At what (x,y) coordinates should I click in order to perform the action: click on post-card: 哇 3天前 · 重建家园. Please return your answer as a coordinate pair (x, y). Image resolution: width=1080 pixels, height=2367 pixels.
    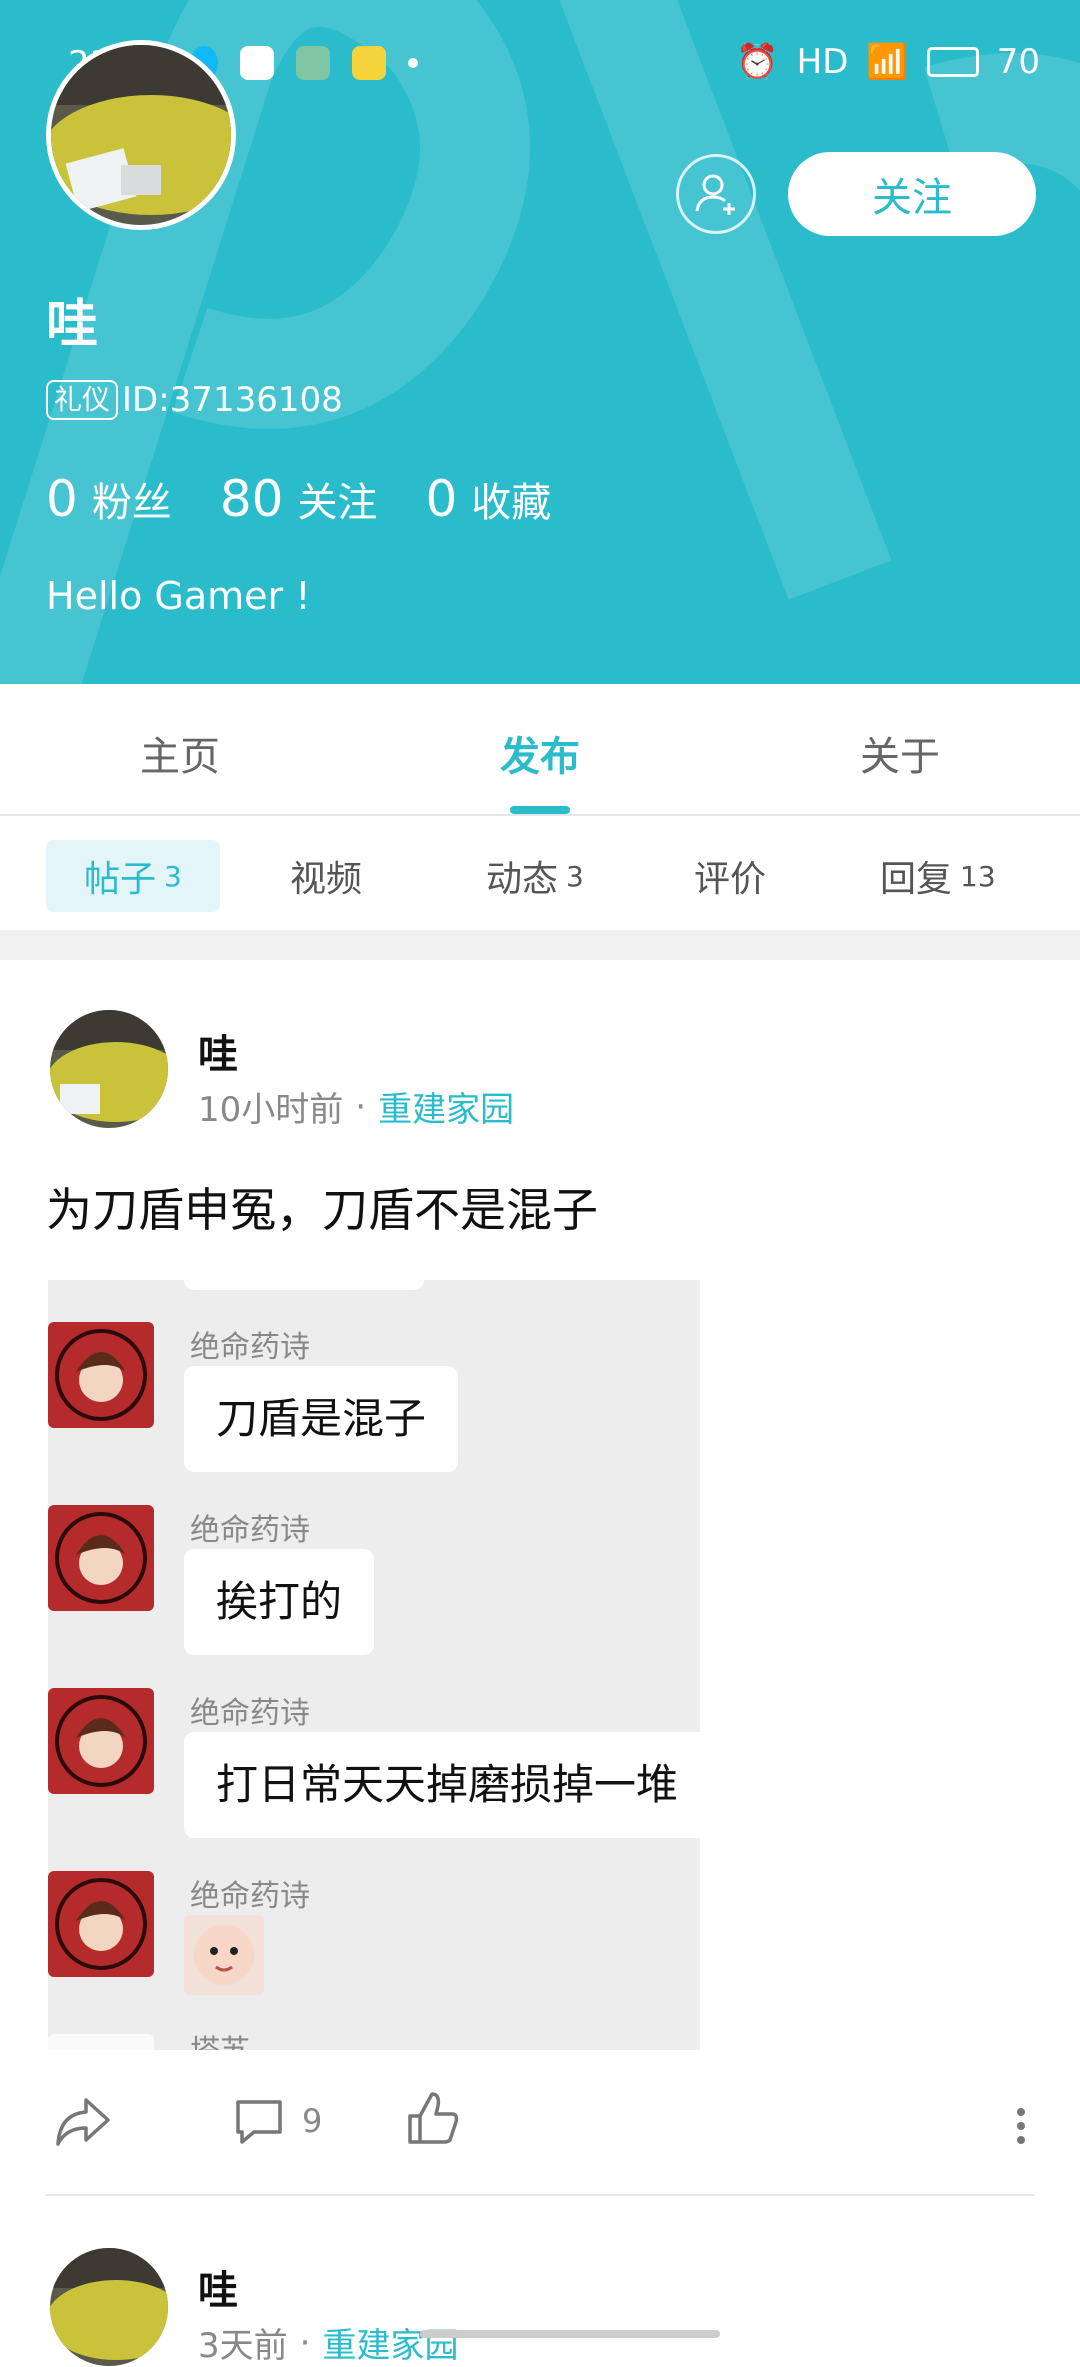
    Looking at the image, I should click on (540, 2281).